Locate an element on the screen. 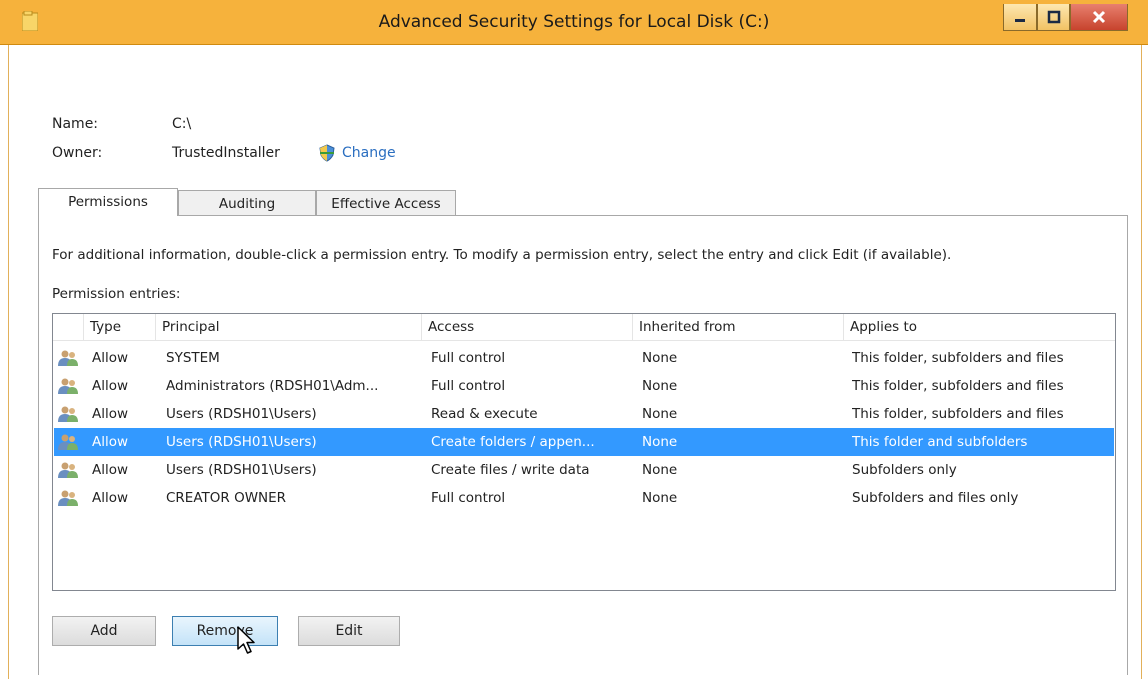 The image size is (1148, 679). close-icon is located at coordinates (1099, 17).